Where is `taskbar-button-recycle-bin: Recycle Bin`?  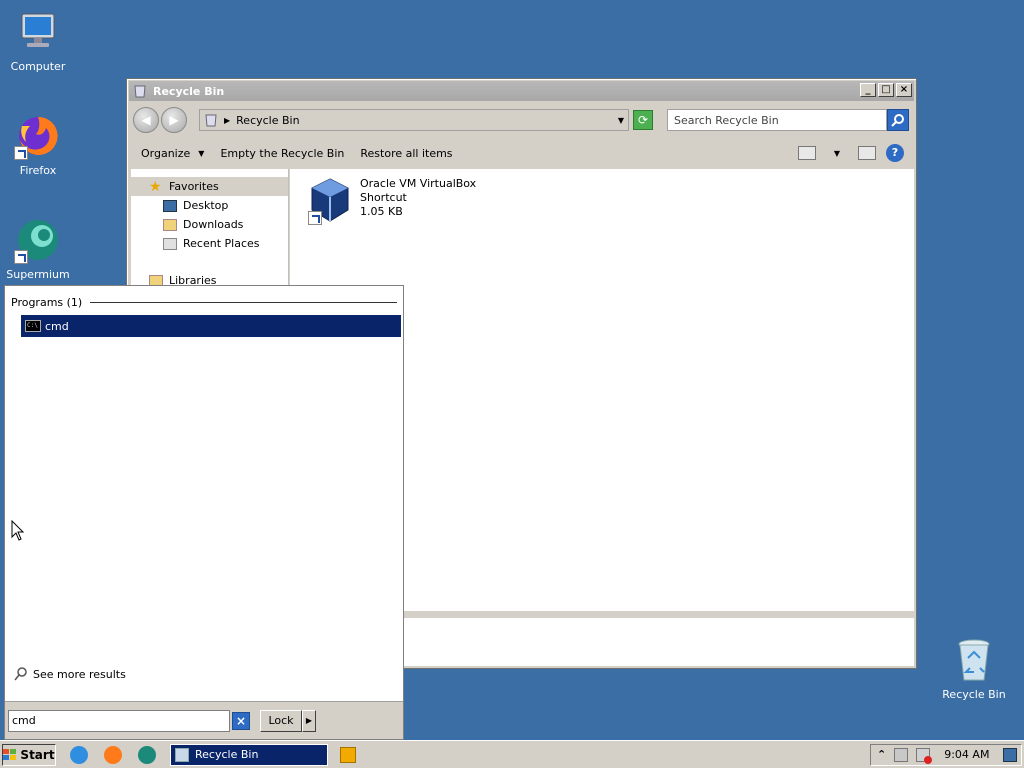 taskbar-button-recycle-bin: Recycle Bin is located at coordinates (249, 754).